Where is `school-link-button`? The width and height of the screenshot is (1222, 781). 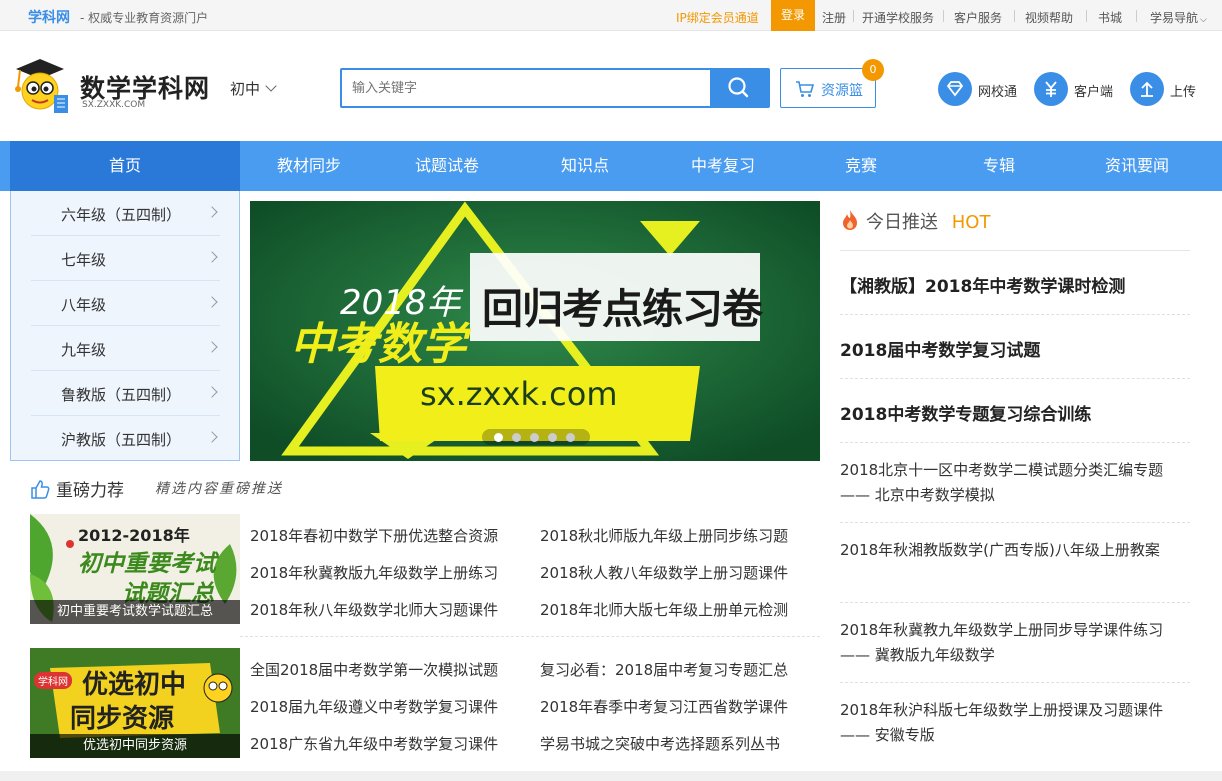
school-link-button is located at coordinates (955, 89).